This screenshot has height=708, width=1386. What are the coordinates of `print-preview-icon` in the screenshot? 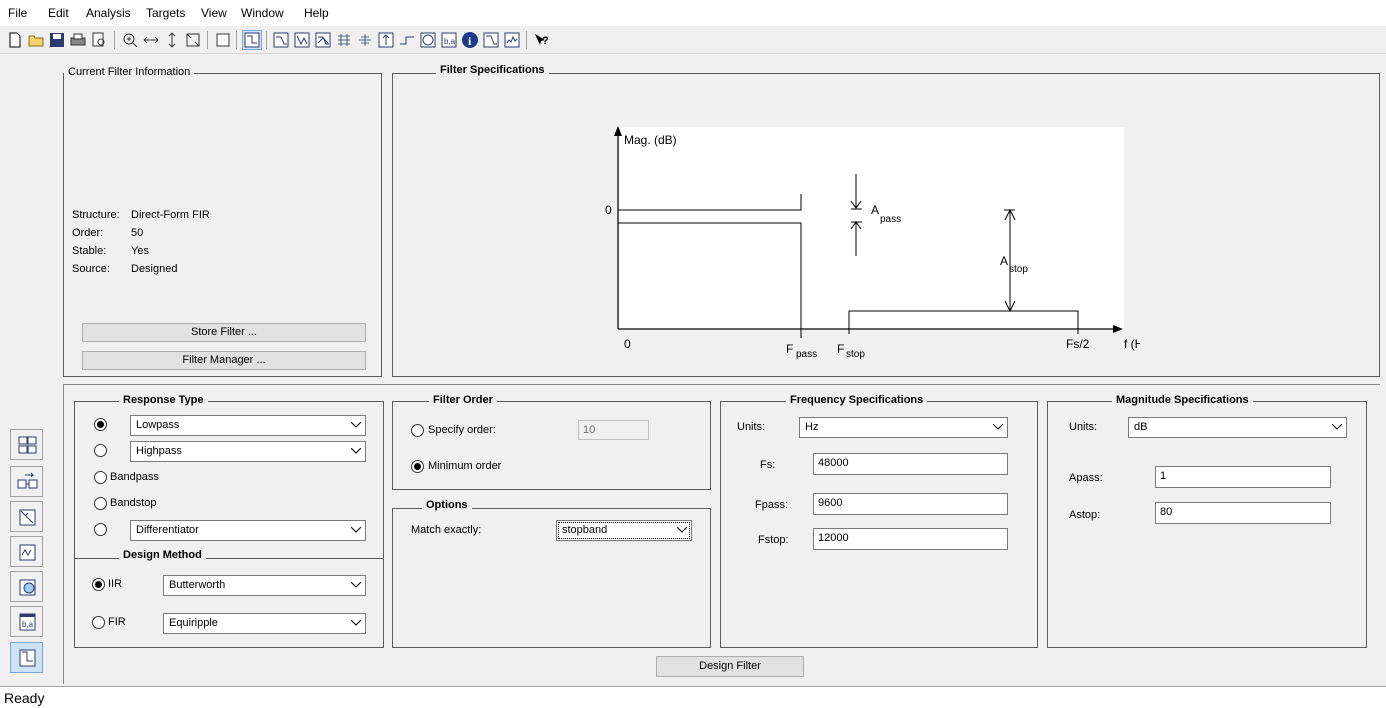 It's located at (99, 40).